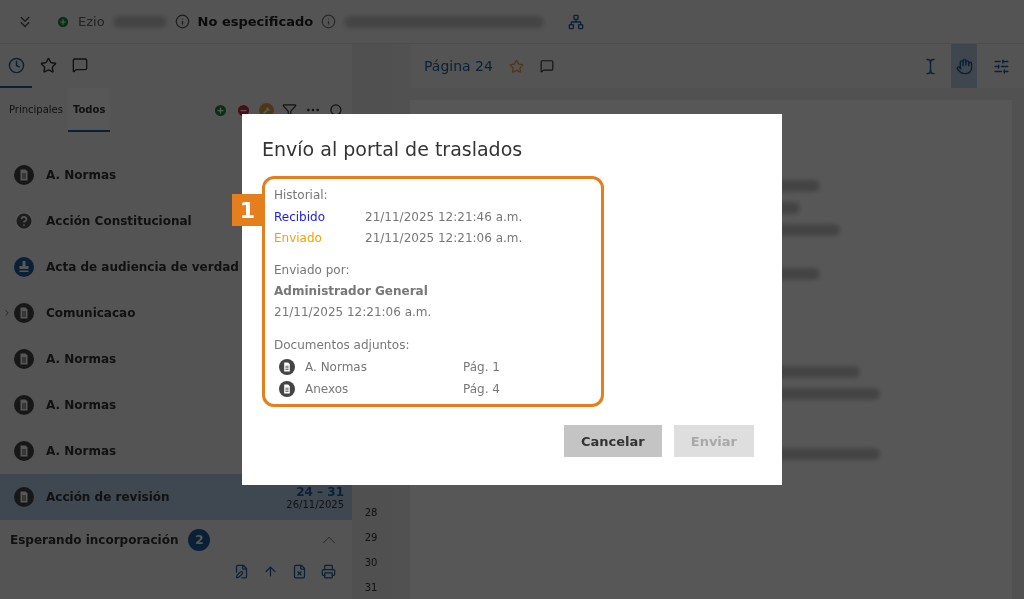 This screenshot has width=1024, height=599. Describe the element at coordinates (613, 441) in the screenshot. I see `cancel-button: Cancelar` at that location.